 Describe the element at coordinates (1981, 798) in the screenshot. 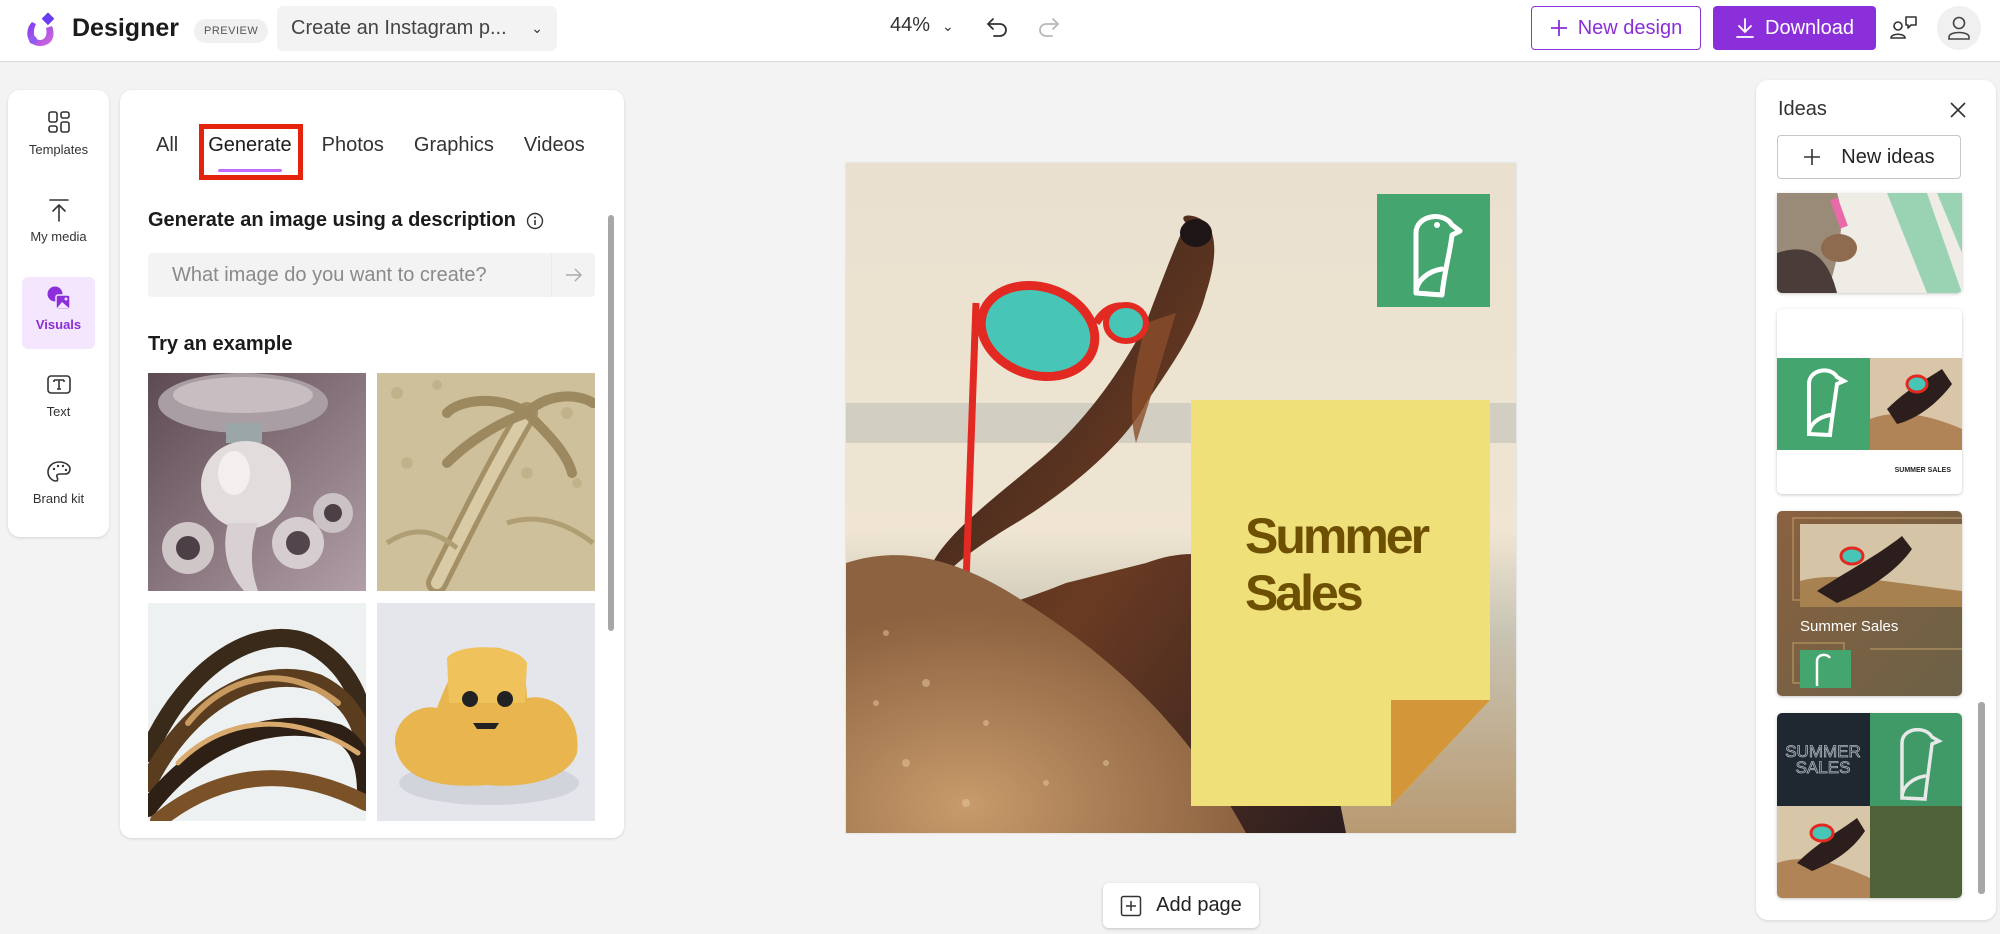

I see `ideas-scrollbar` at that location.